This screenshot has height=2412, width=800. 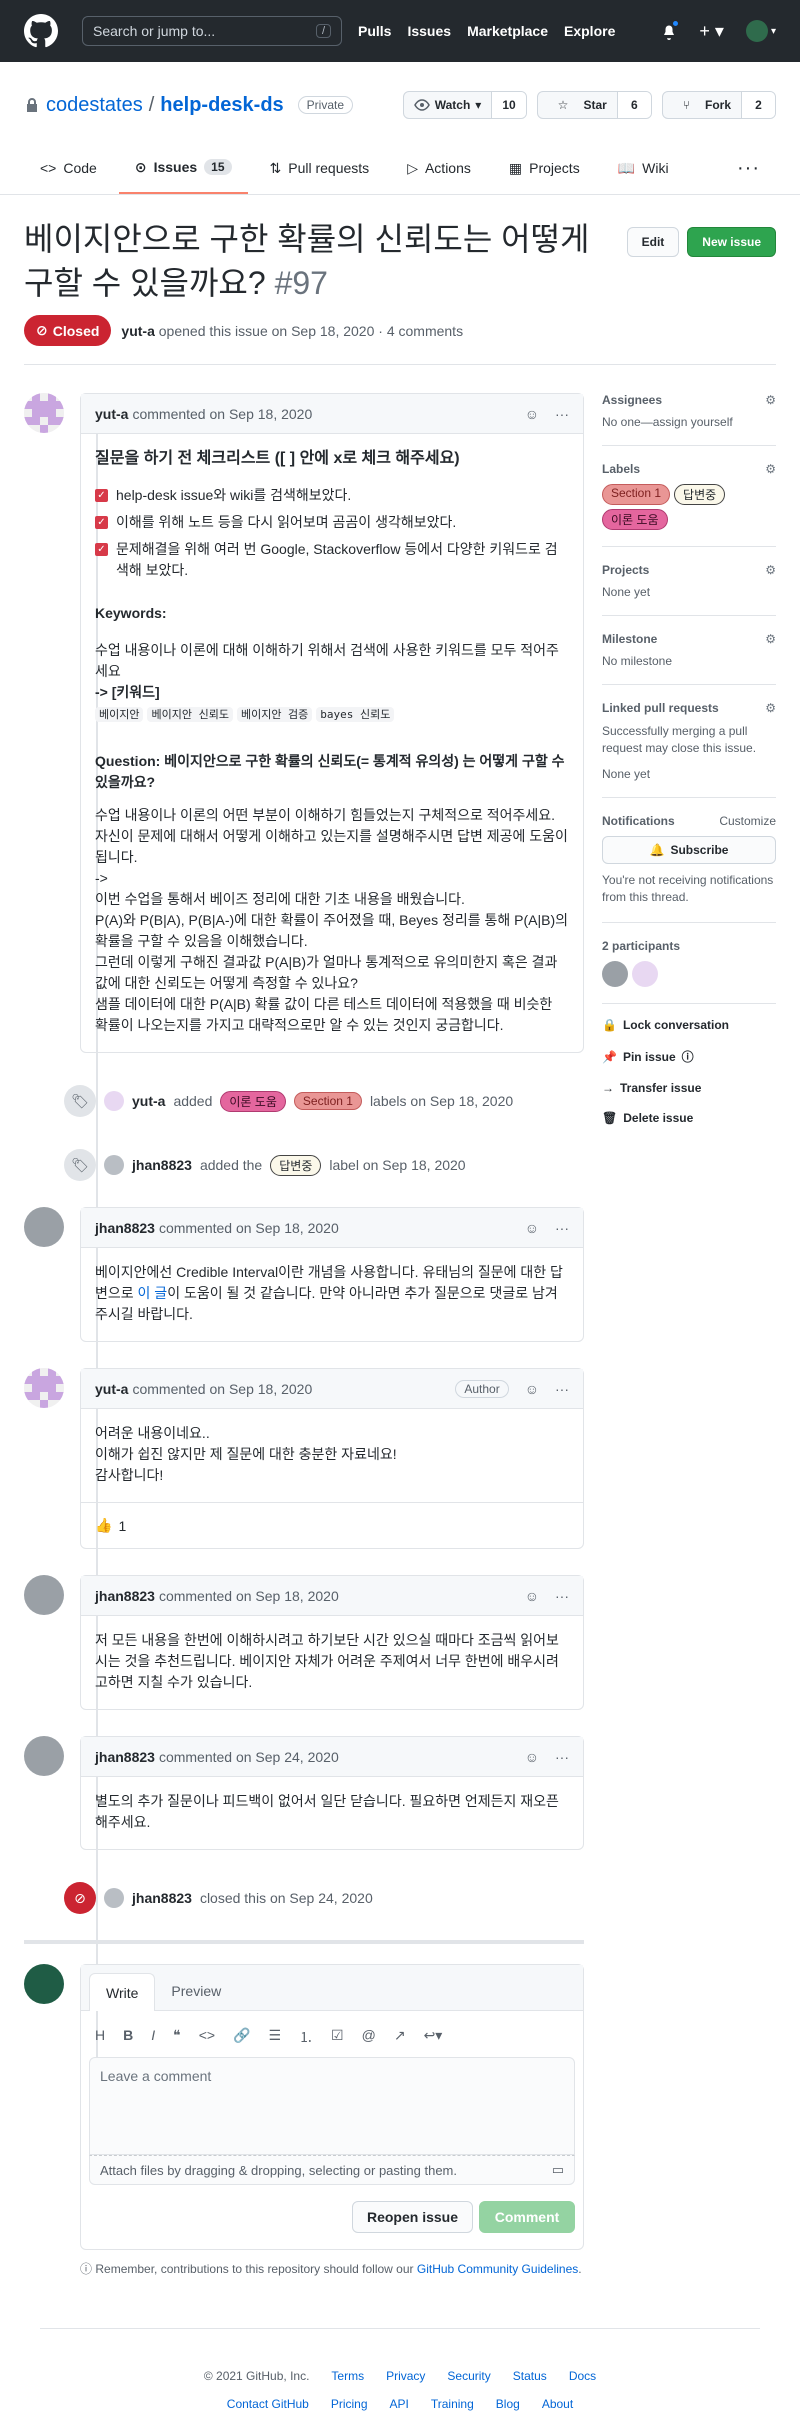 What do you see at coordinates (369, 2037) in the screenshot?
I see `mention-icon: @` at bounding box center [369, 2037].